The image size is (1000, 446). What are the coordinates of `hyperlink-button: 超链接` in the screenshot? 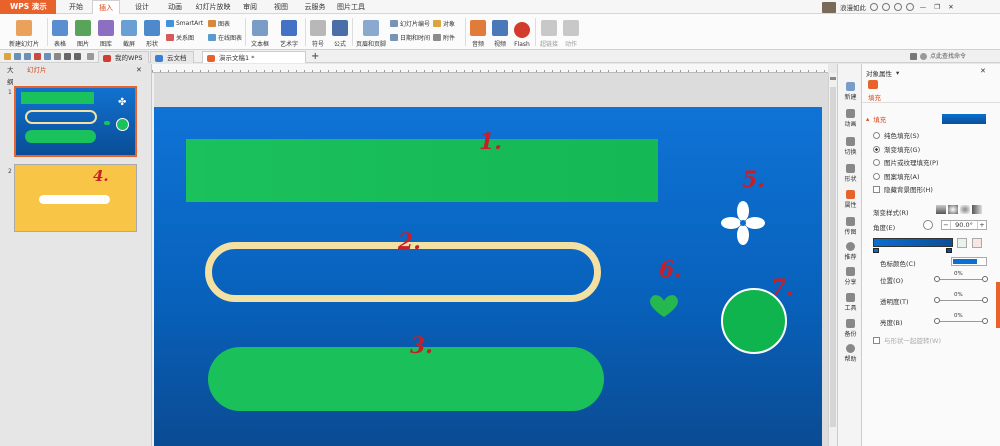 It's located at (549, 32).